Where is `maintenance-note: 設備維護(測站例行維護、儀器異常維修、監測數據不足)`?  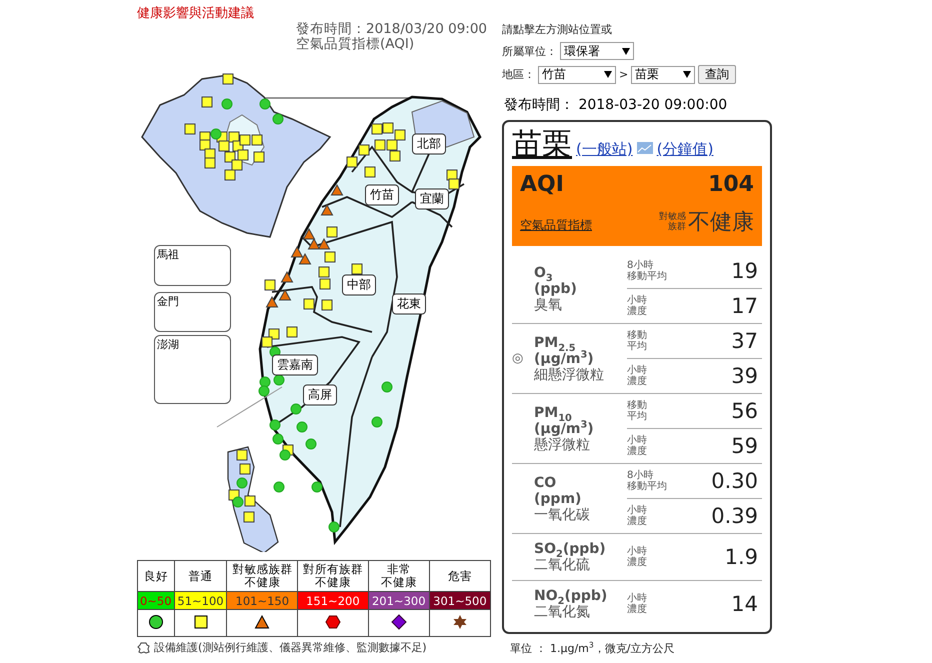
maintenance-note: 設備維護(測站例行維護、儀器異常維修、監測數據不足) is located at coordinates (290, 647).